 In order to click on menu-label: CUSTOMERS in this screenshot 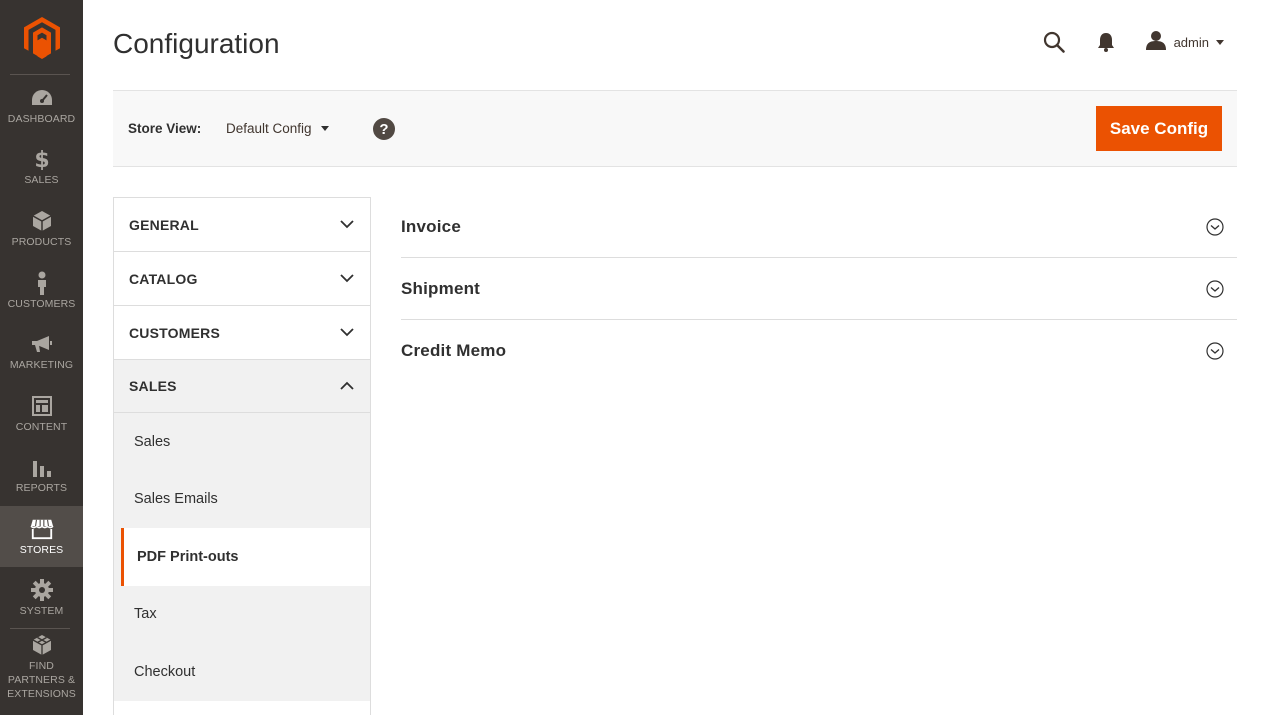, I will do `click(41, 303)`.